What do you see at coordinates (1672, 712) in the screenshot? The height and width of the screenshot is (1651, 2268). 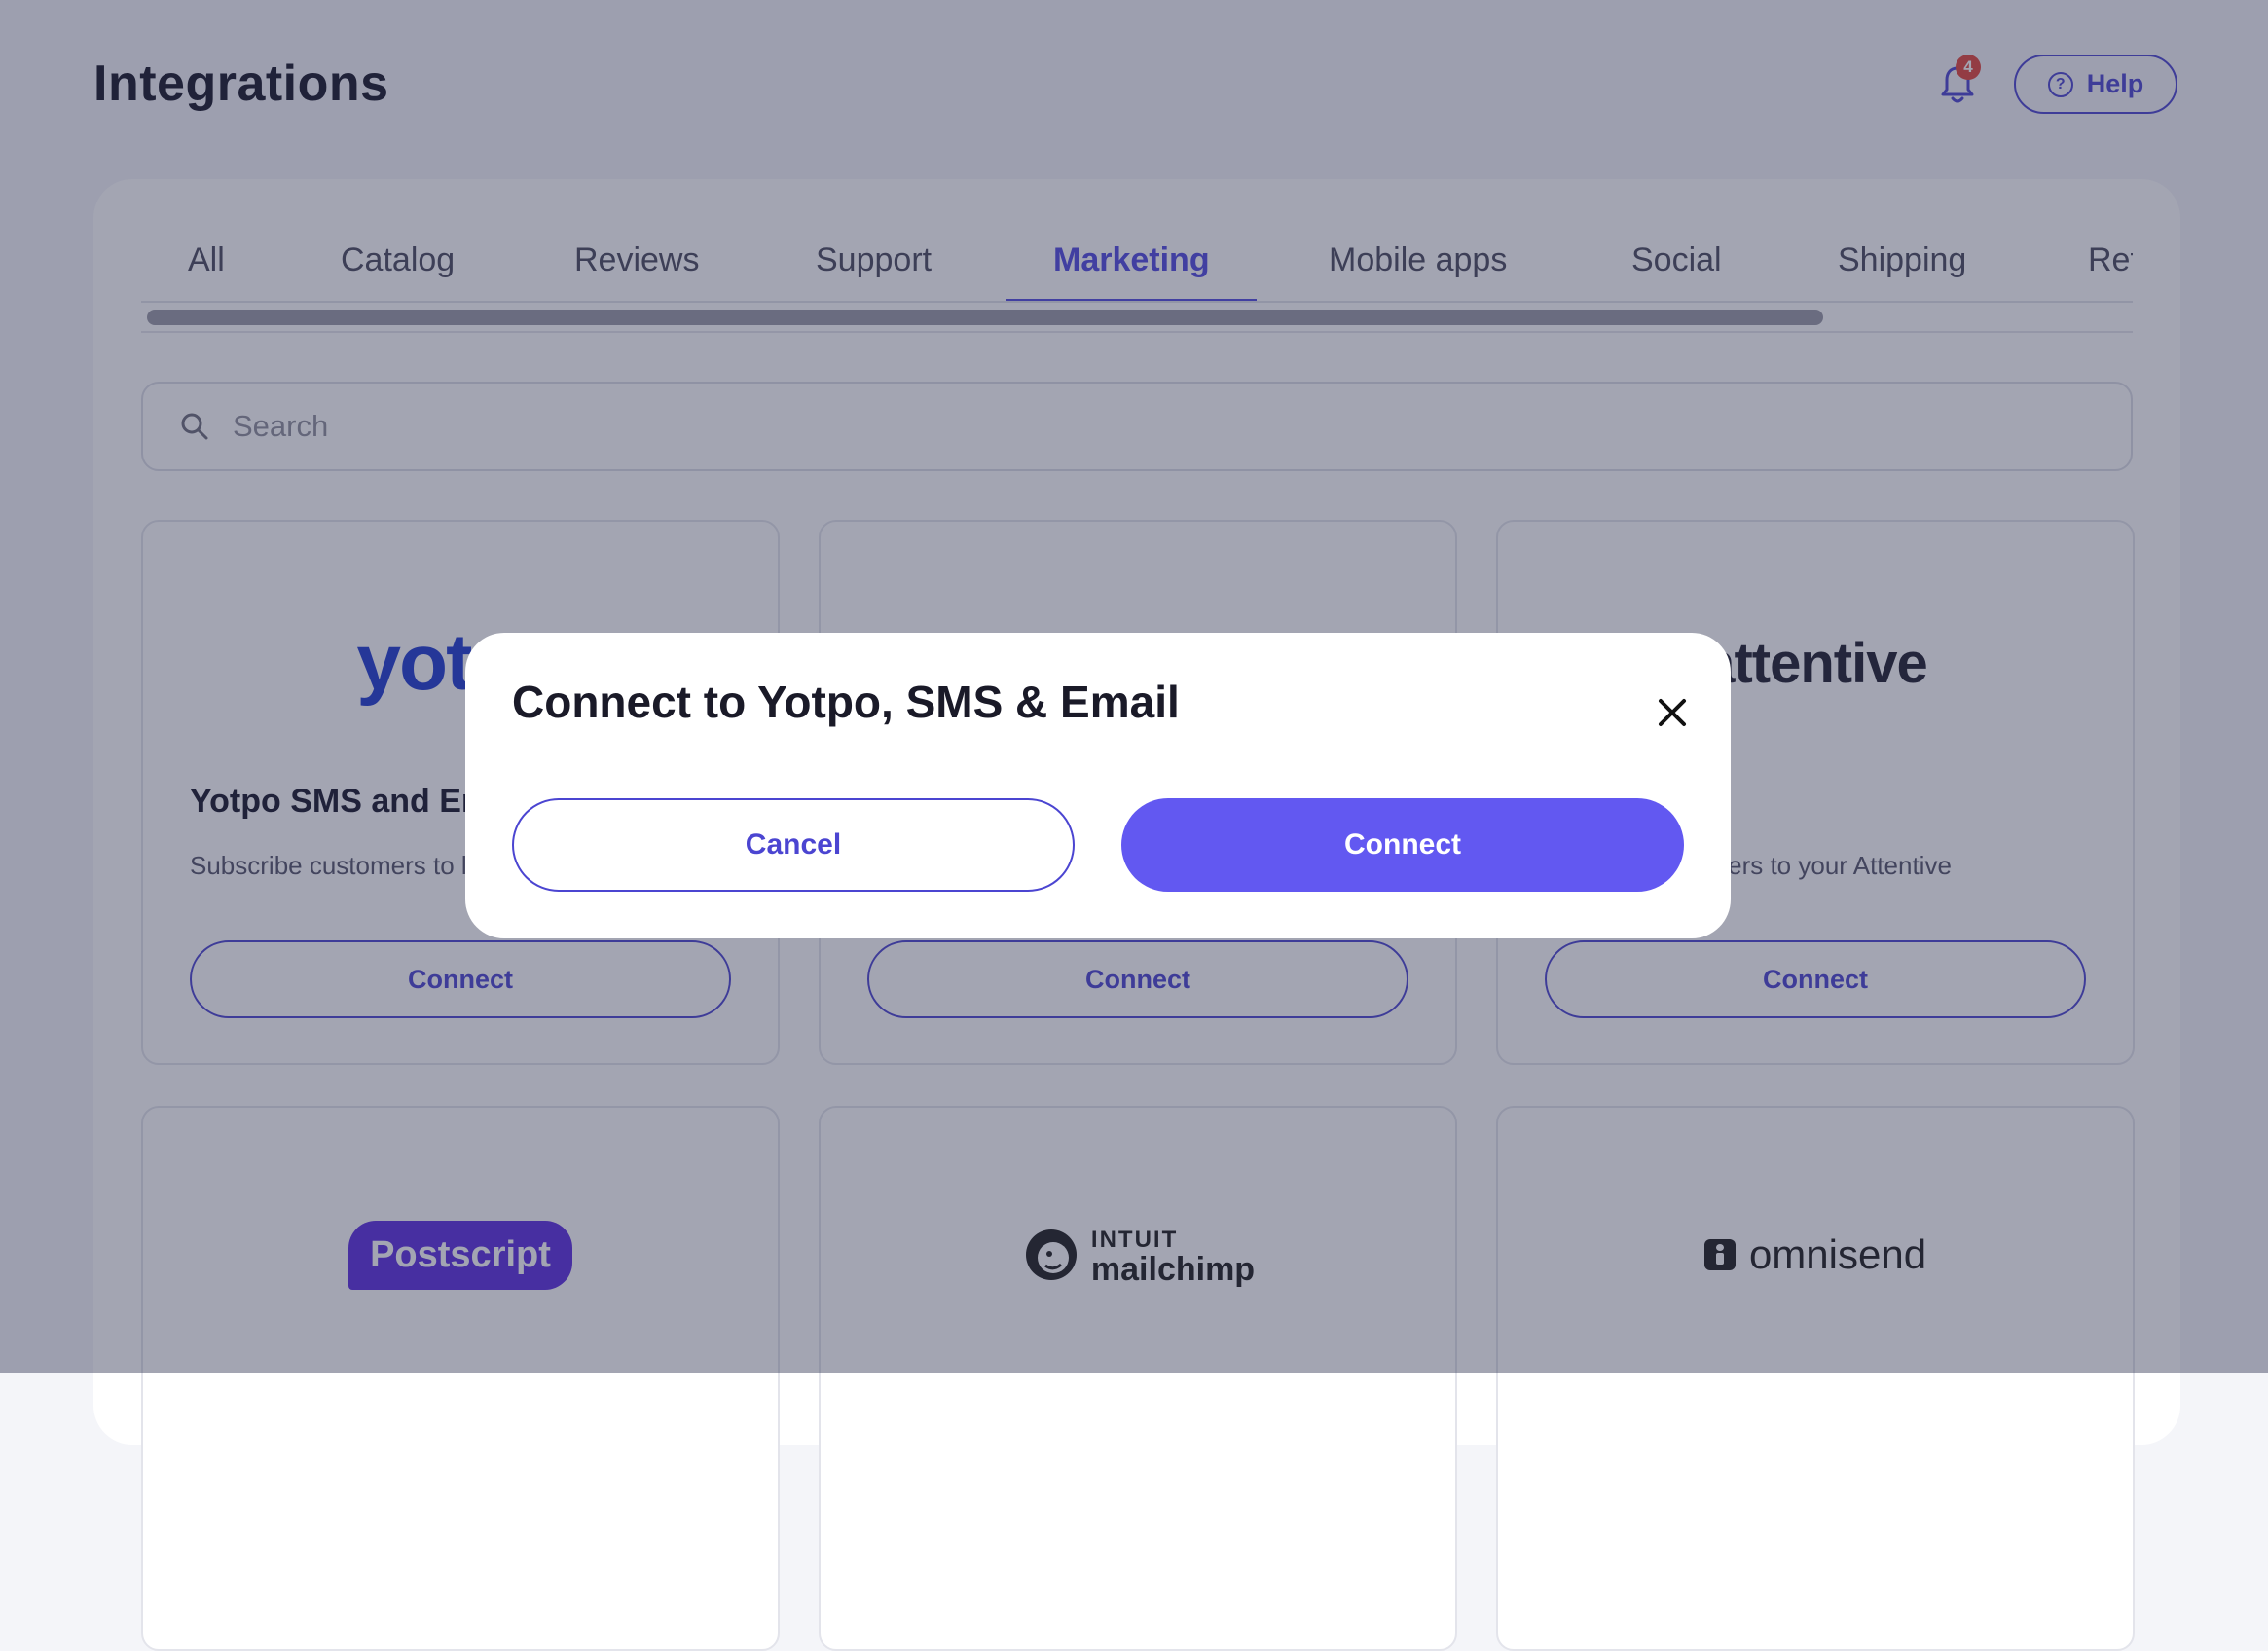 I see `close-icon` at bounding box center [1672, 712].